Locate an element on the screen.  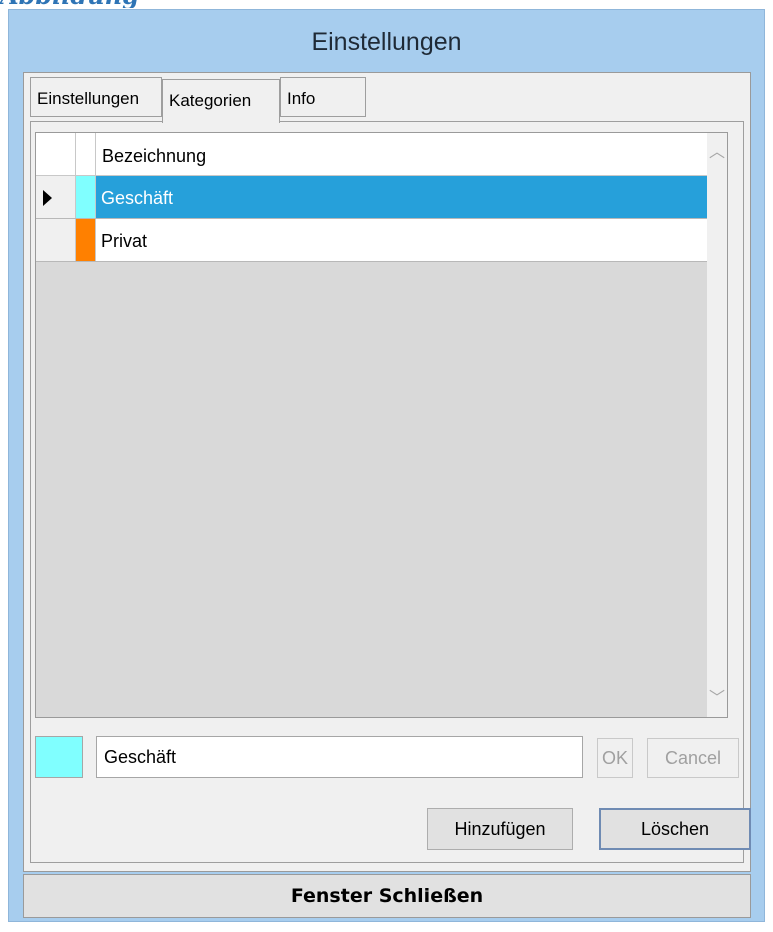
column-header-bezeichnung: Bezeichnung is located at coordinates (409, 154).